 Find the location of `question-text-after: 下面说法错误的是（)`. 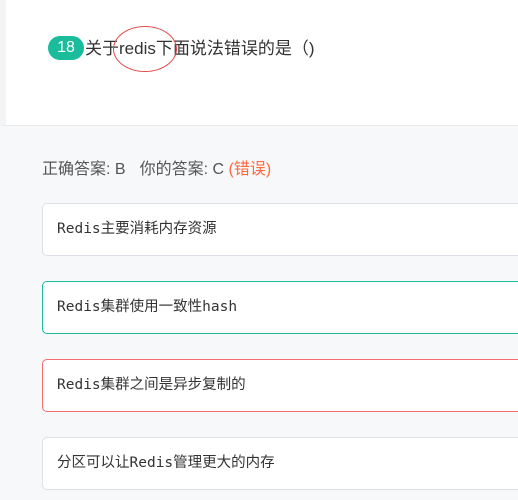

question-text-after: 下面说法错误的是（) is located at coordinates (235, 48).